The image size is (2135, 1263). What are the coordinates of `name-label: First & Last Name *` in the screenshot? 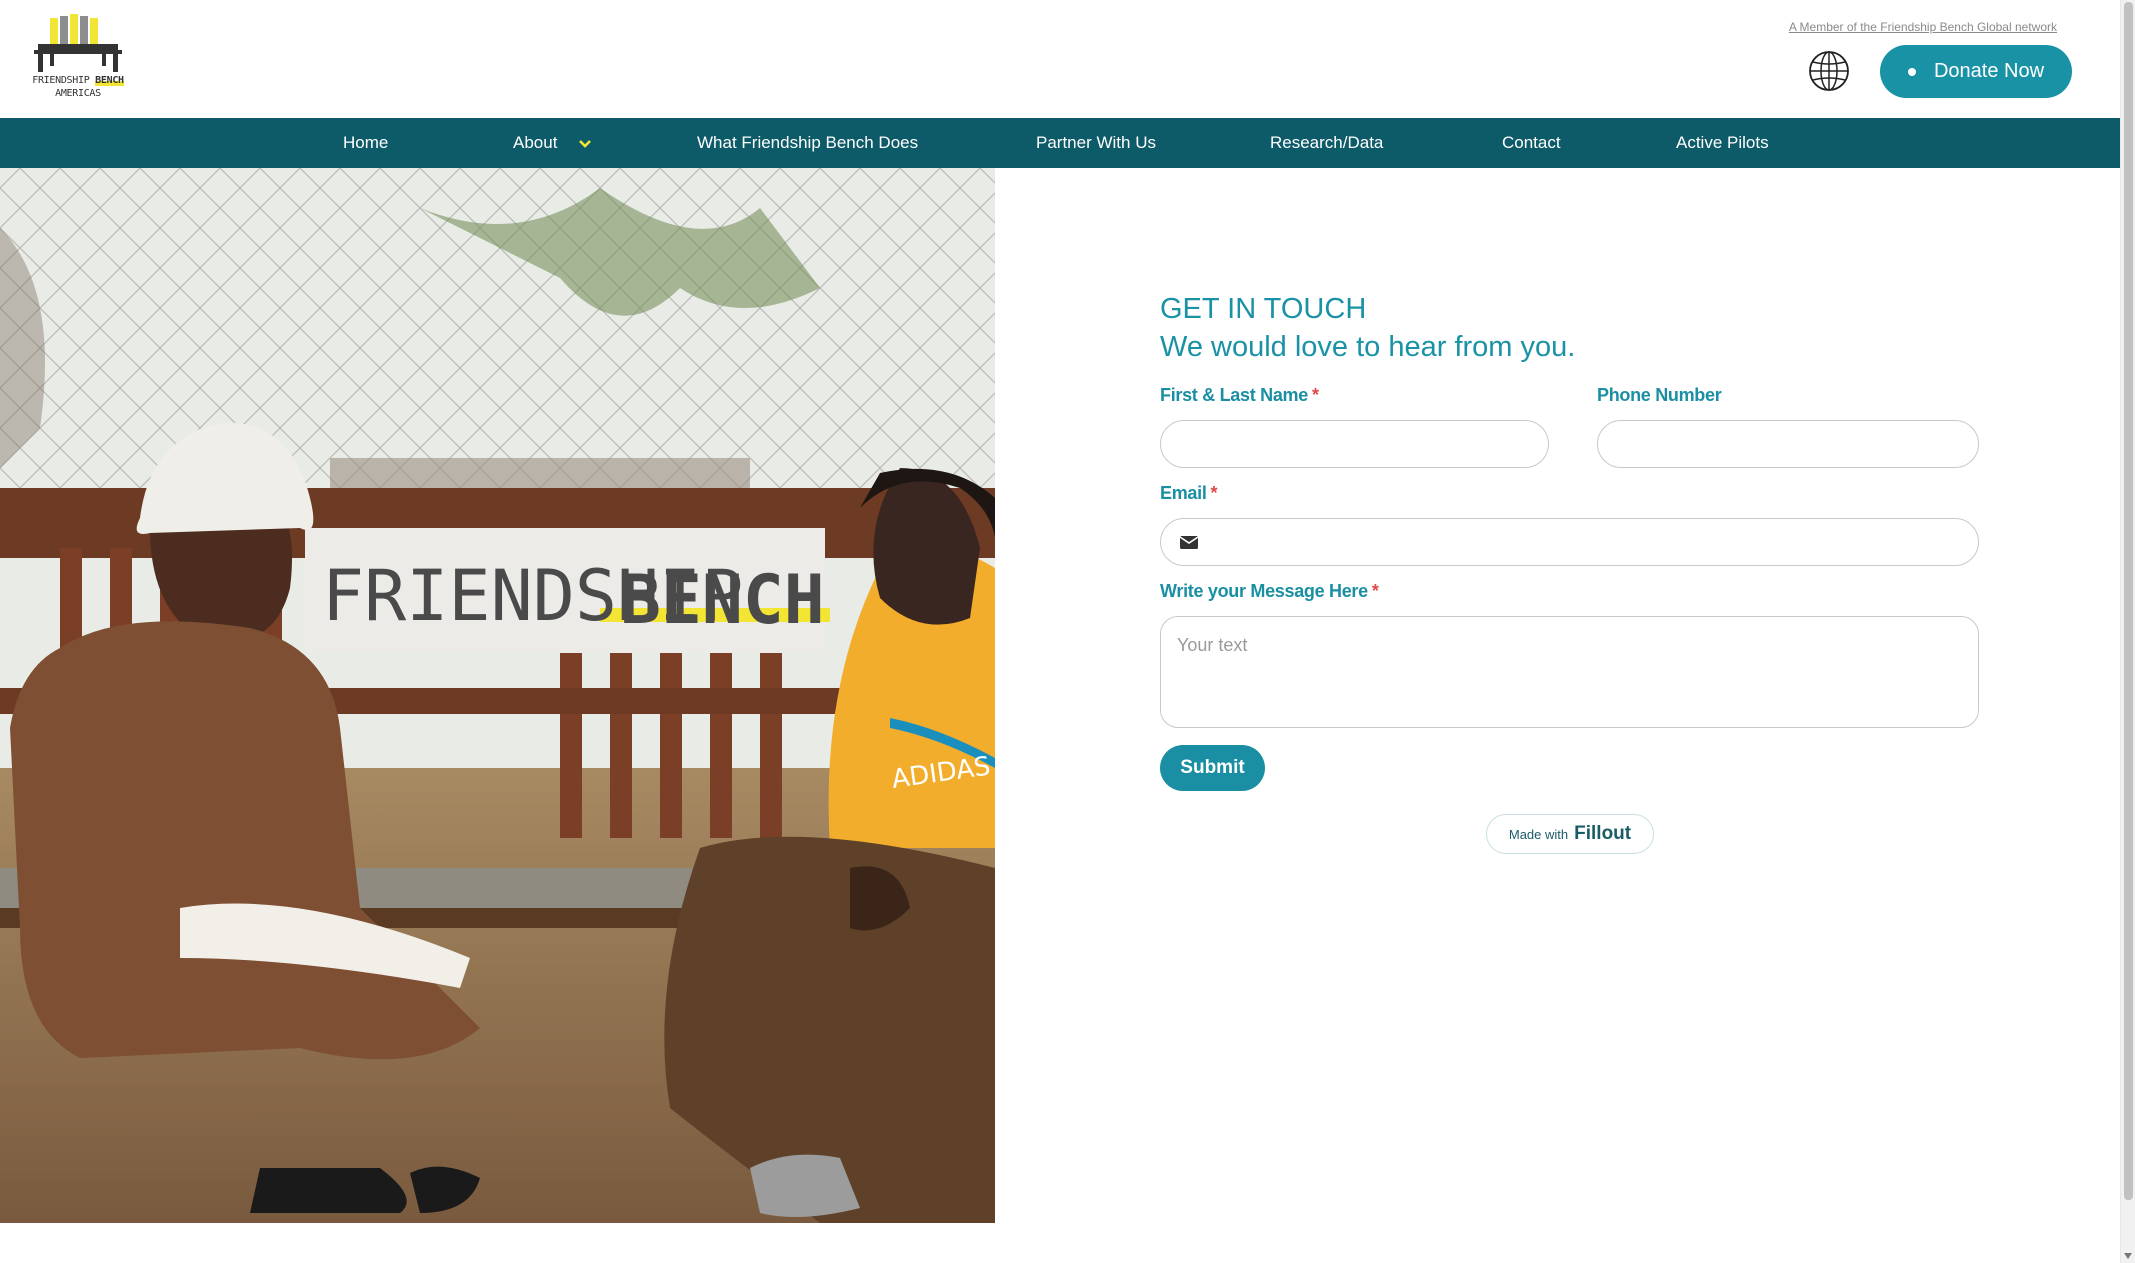 It's located at (1239, 395).